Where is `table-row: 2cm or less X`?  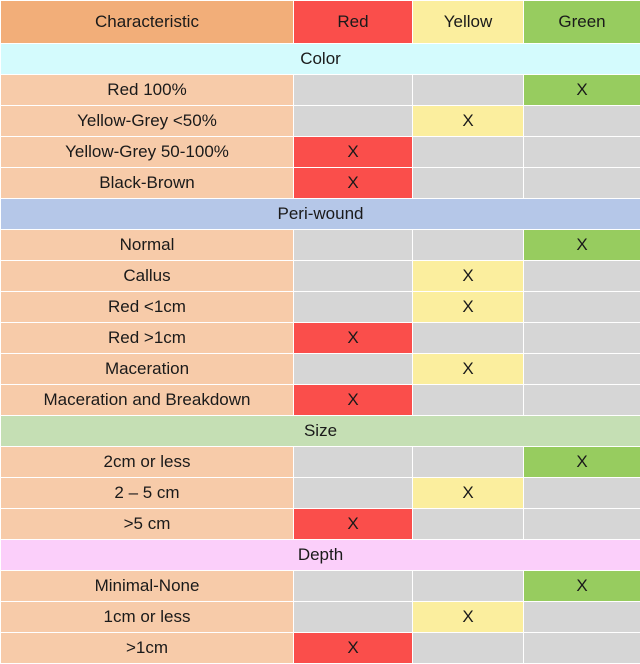 table-row: 2cm or less X is located at coordinates (320, 462).